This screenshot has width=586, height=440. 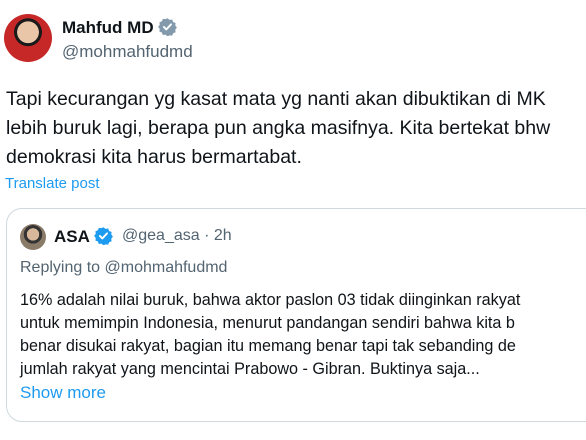 What do you see at coordinates (63, 393) in the screenshot?
I see `show-more-link: Show more` at bounding box center [63, 393].